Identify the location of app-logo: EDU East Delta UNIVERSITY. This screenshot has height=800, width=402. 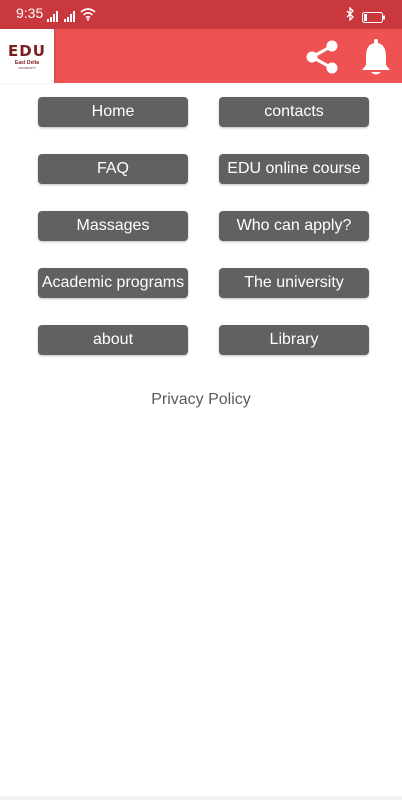
(27, 56).